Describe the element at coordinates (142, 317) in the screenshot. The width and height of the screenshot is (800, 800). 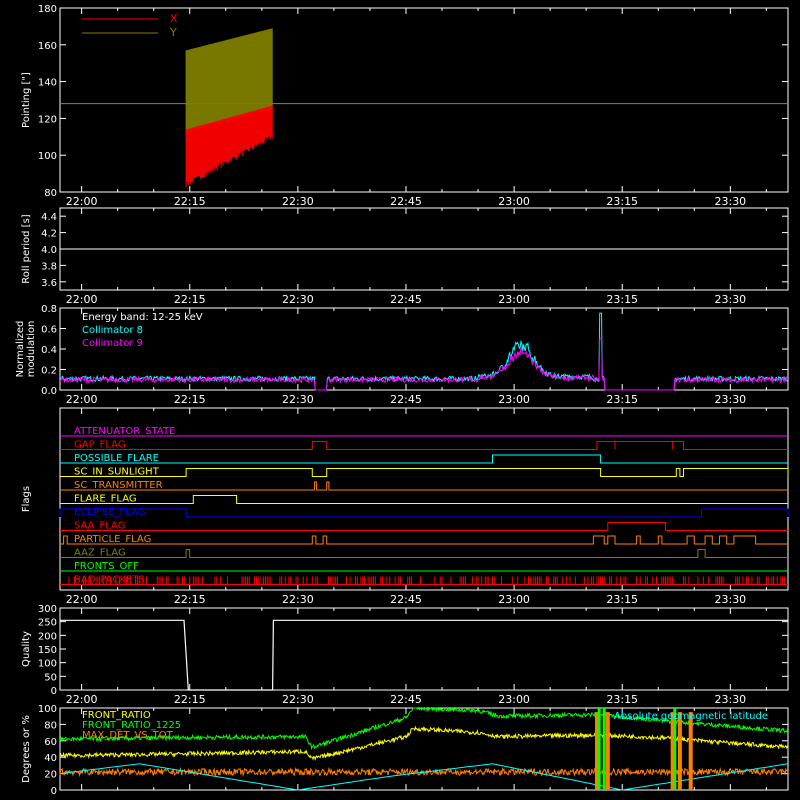
I see `modulation-legend-band: Energy band: 12-25 keV` at that location.